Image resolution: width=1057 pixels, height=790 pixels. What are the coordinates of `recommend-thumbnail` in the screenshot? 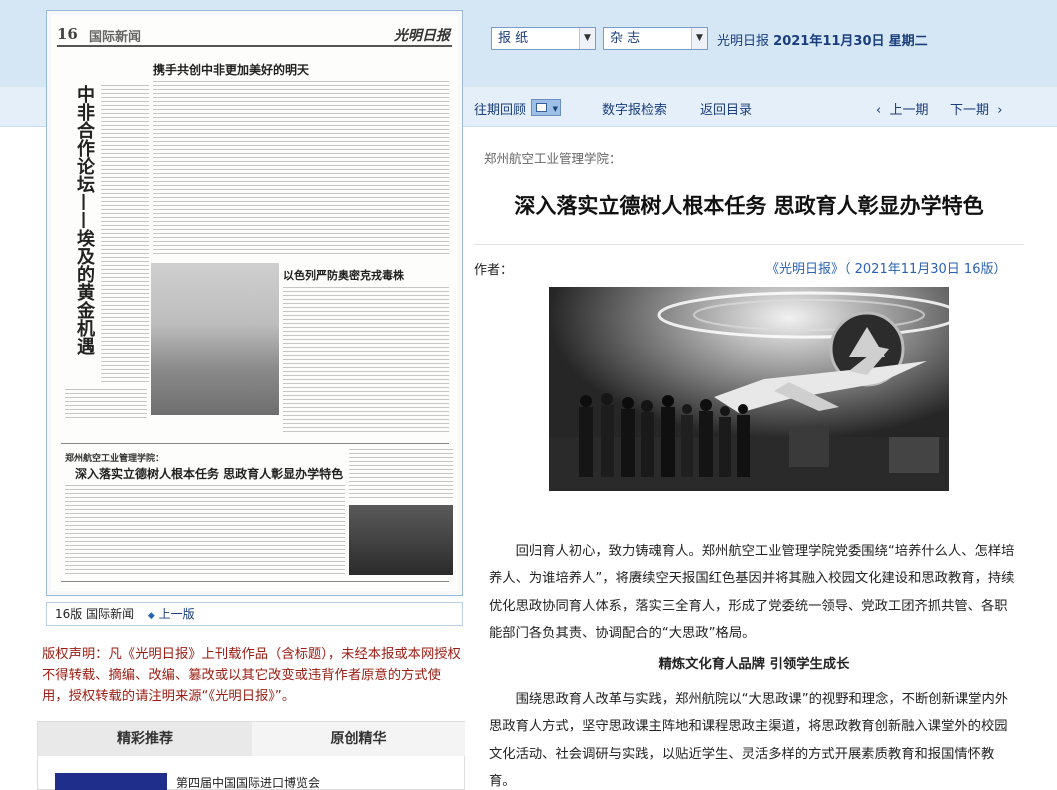 It's located at (111, 781).